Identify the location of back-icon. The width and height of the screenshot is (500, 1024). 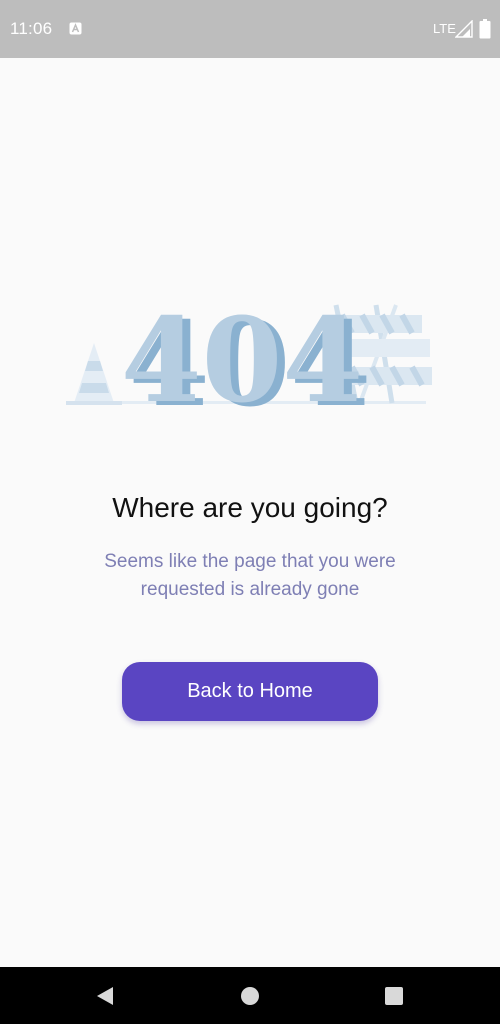
(105, 996).